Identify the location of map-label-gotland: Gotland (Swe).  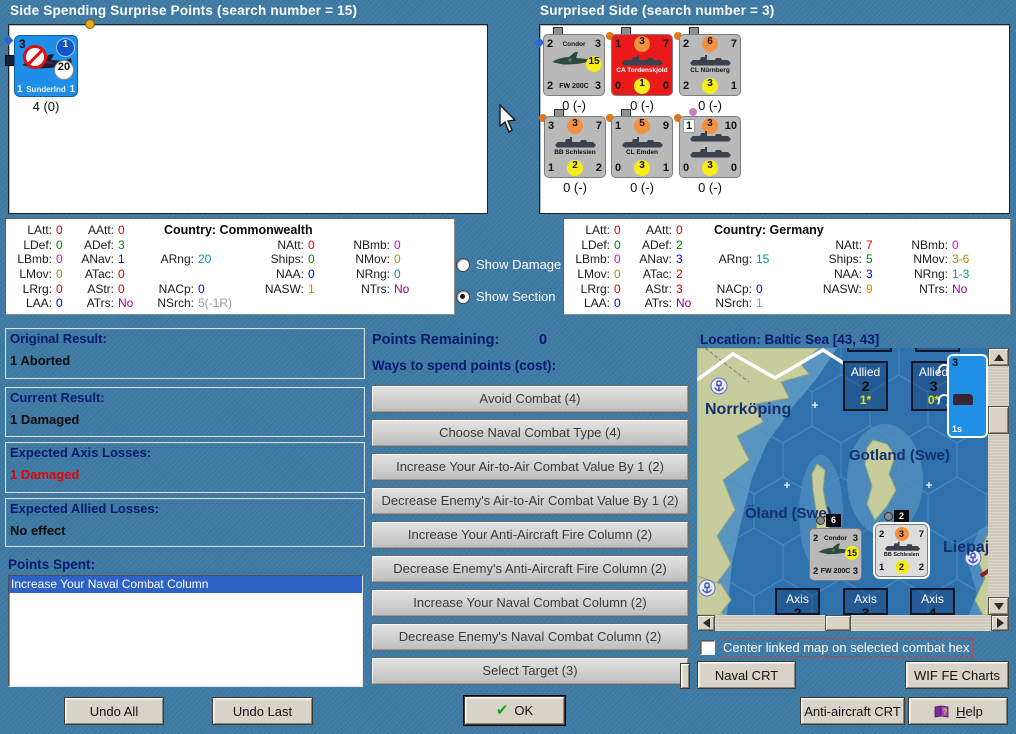
(899, 455).